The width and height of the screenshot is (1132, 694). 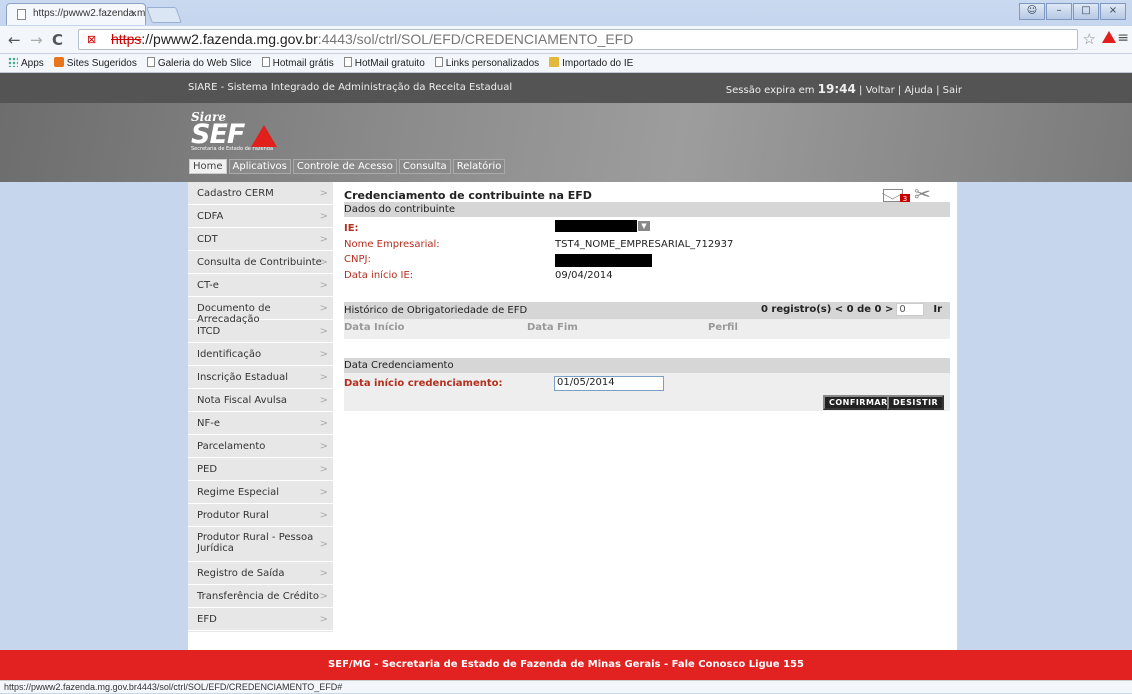 I want to click on sidebar-item-parcelamento: Parcelamento >, so click(x=260, y=446).